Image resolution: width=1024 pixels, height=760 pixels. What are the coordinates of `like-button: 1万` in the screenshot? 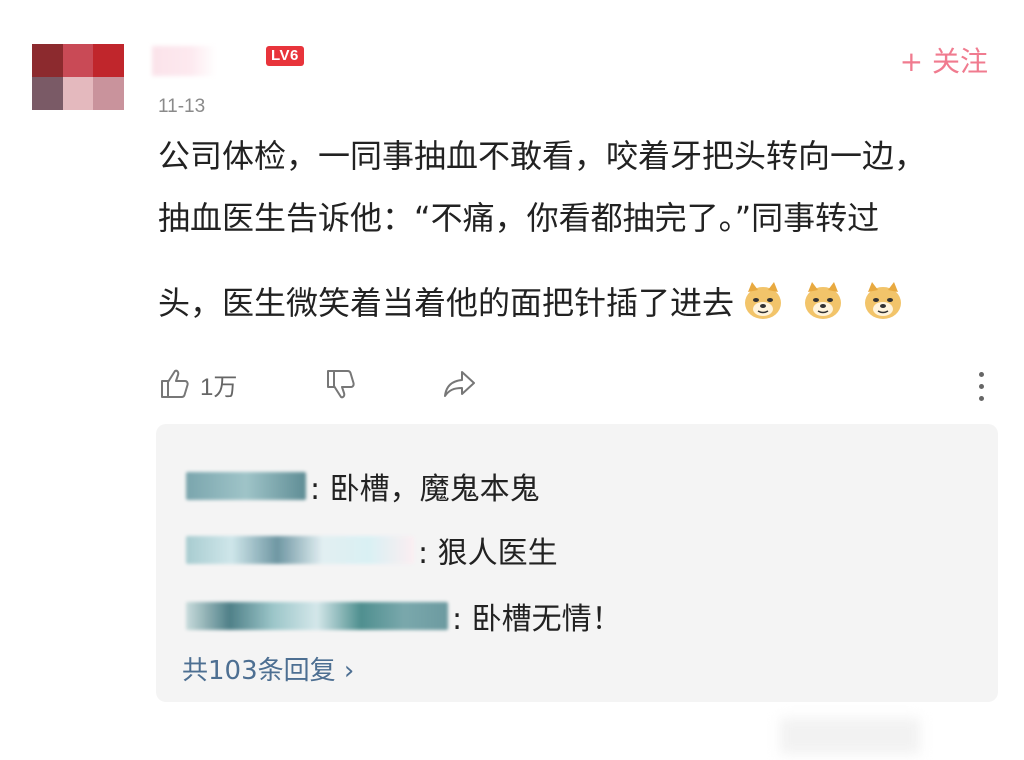 It's located at (197, 384).